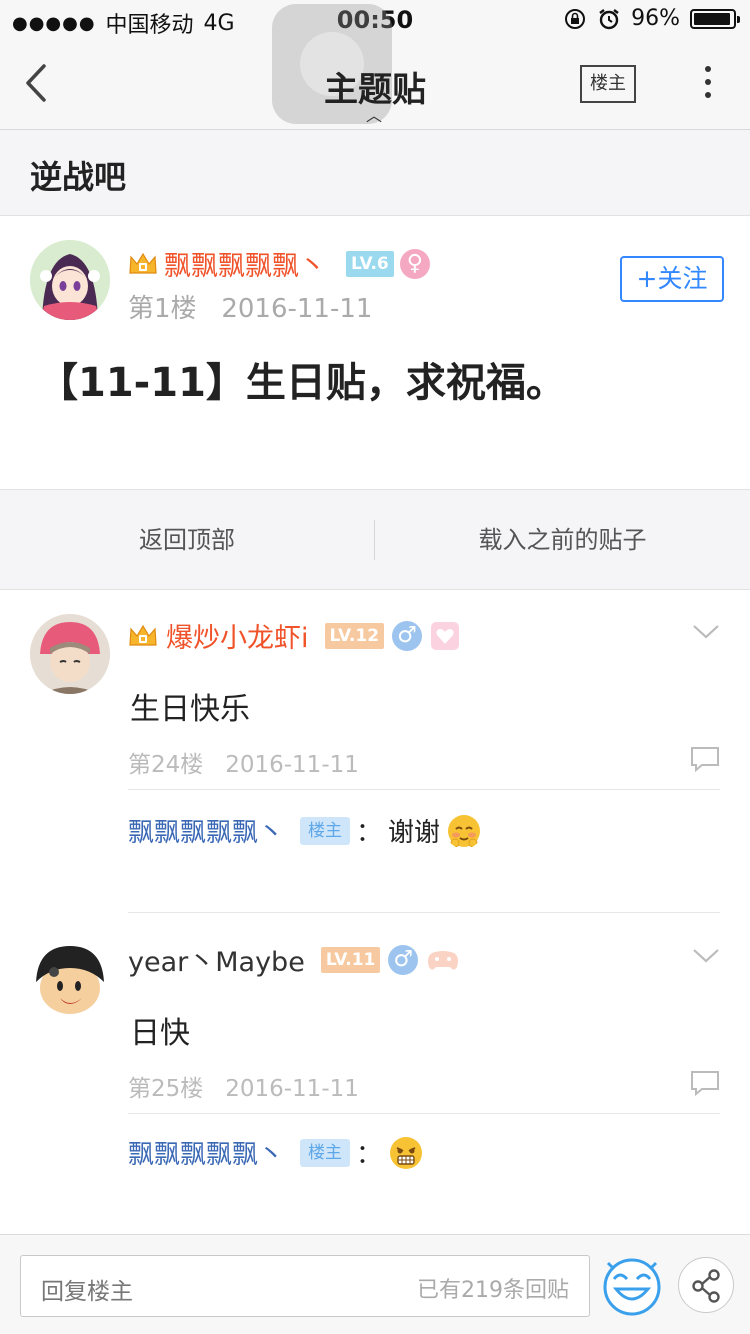 The image size is (750, 1334). I want to click on reply-placeholder: 回复楼主, so click(87, 1292).